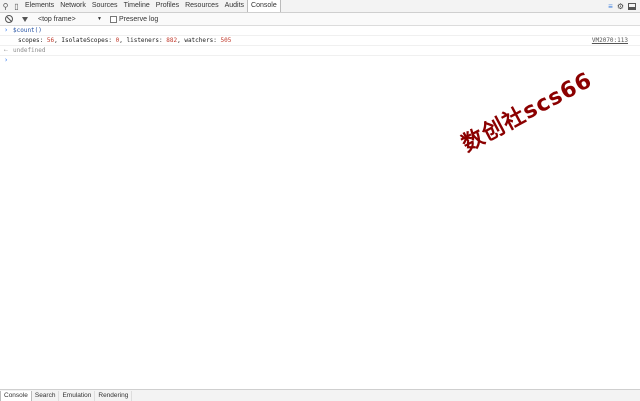 Image resolution: width=640 pixels, height=401 pixels. What do you see at coordinates (320, 31) in the screenshot?
I see `console-command-line: › $count()` at bounding box center [320, 31].